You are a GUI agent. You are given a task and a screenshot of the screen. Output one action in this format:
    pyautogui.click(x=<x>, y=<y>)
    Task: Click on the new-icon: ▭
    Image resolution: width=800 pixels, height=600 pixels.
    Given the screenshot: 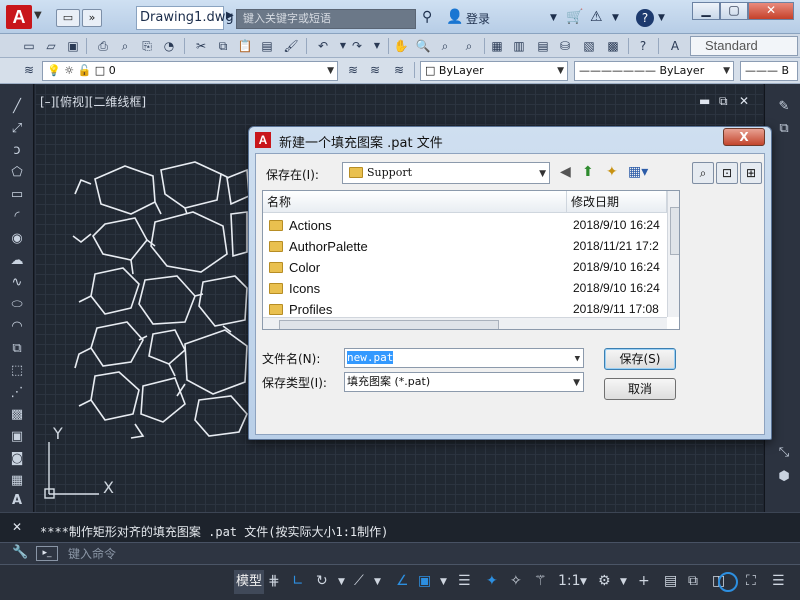 What is the action you would take?
    pyautogui.click(x=29, y=46)
    